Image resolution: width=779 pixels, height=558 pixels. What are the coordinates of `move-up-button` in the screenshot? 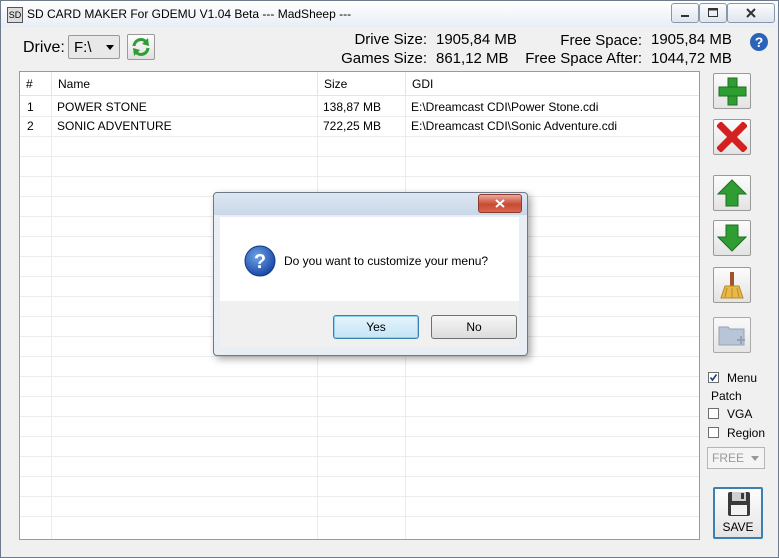 It's located at (732, 193).